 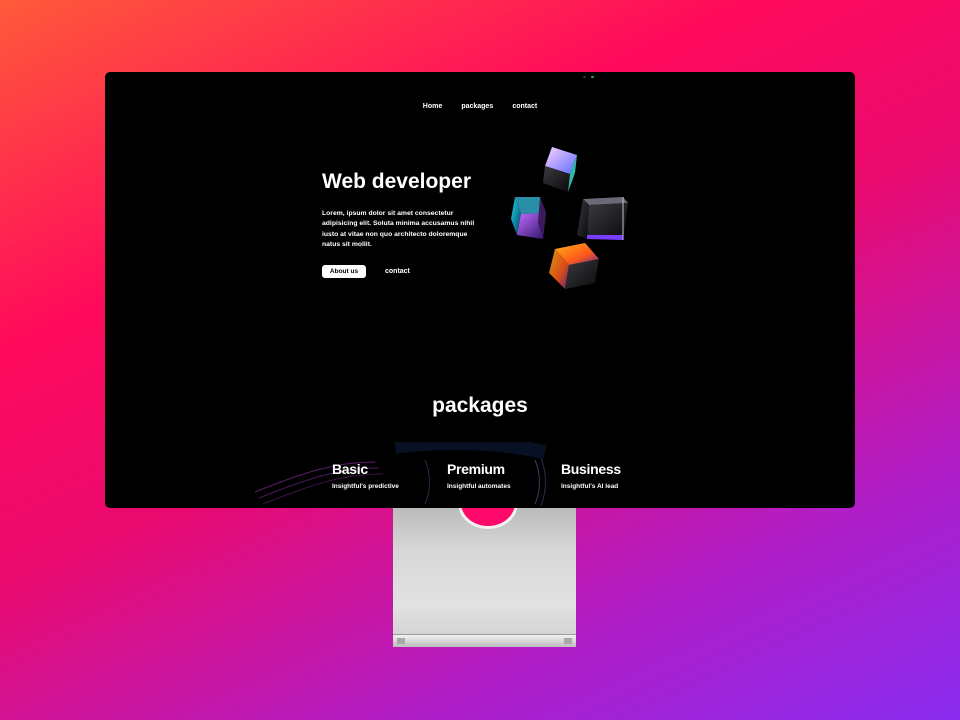 I want to click on package-name: Business, so click(x=591, y=469).